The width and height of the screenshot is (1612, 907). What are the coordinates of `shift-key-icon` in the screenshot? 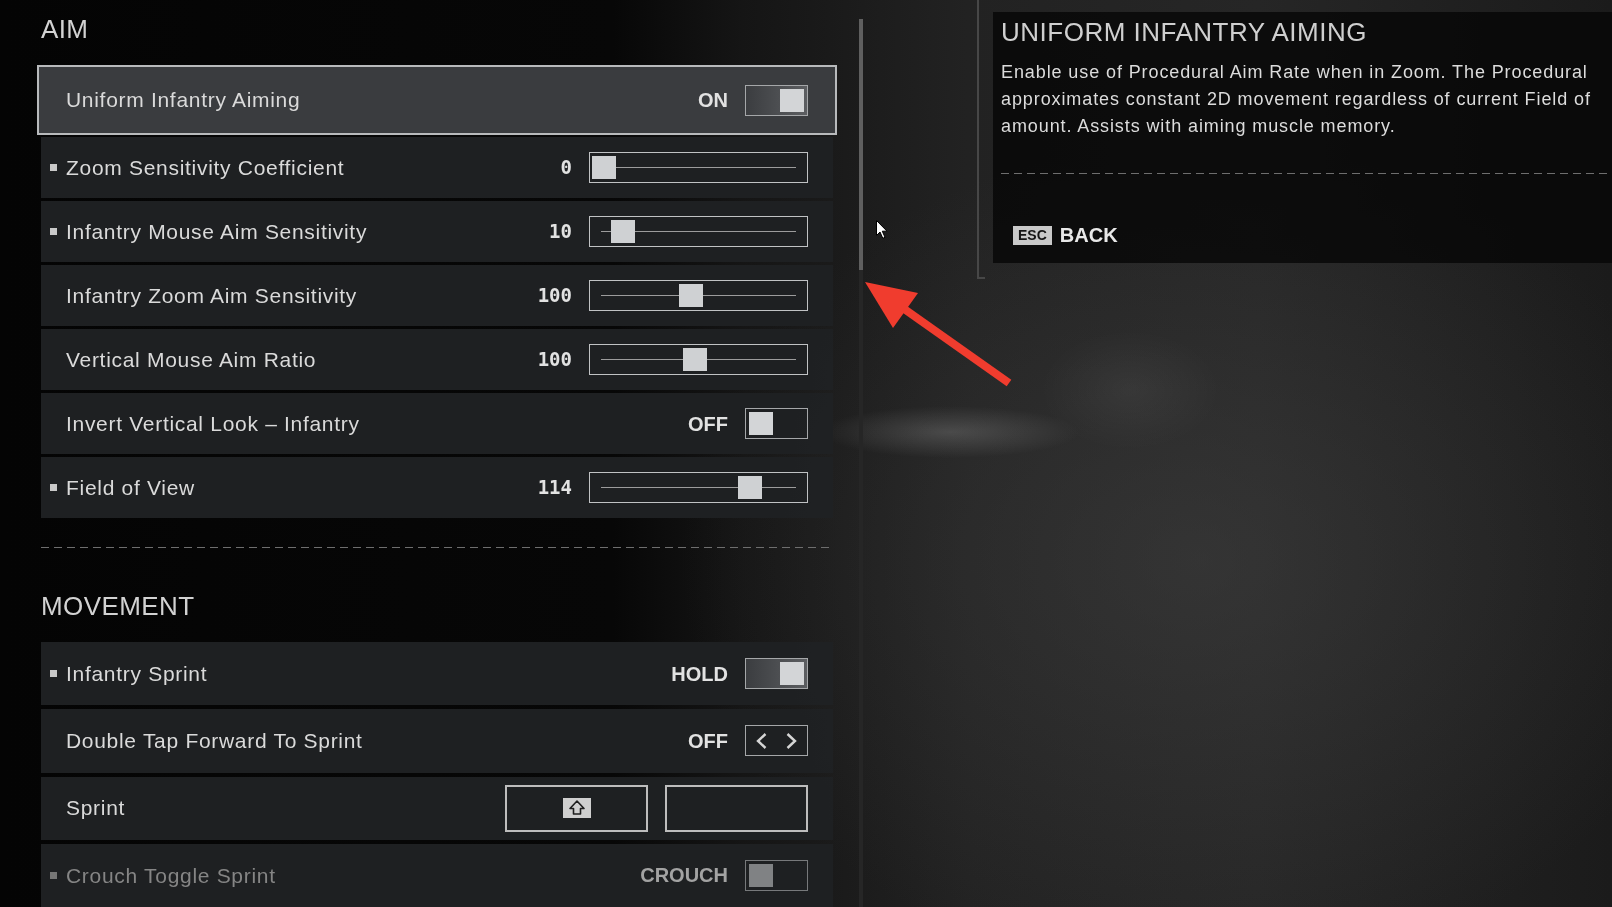 It's located at (576, 808).